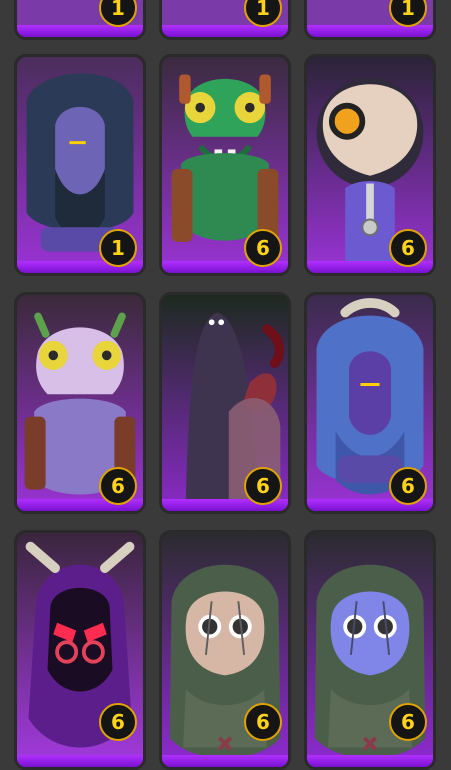 This screenshot has width=451, height=770. I want to click on card-r2c1: 6, so click(225, 403).